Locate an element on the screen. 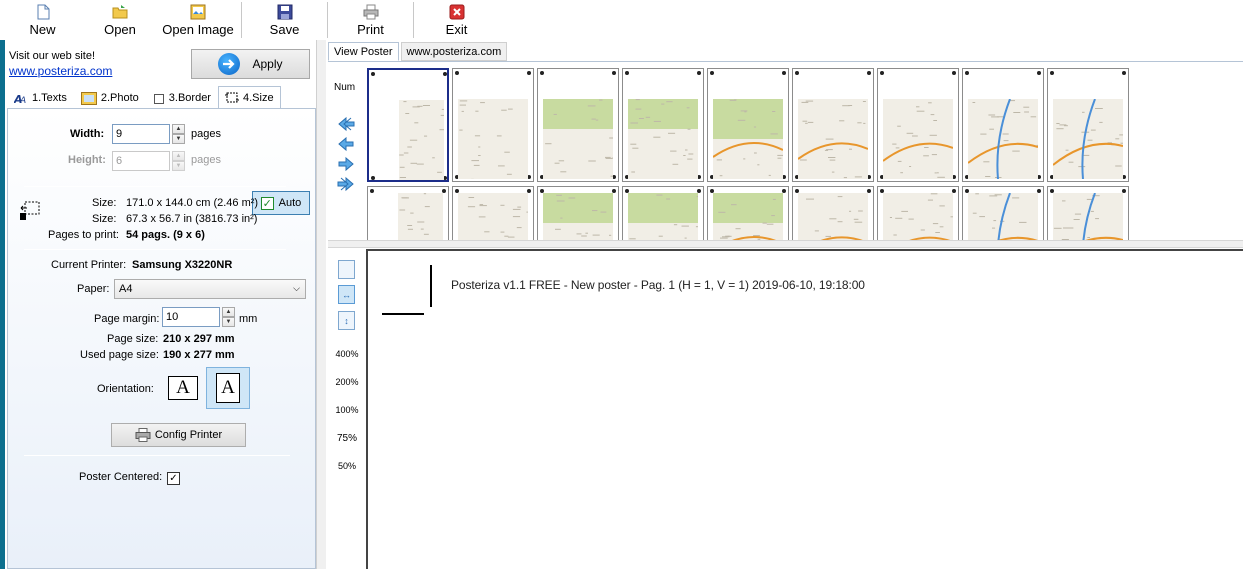 The height and width of the screenshot is (569, 1243). width-unit: pages is located at coordinates (206, 134).